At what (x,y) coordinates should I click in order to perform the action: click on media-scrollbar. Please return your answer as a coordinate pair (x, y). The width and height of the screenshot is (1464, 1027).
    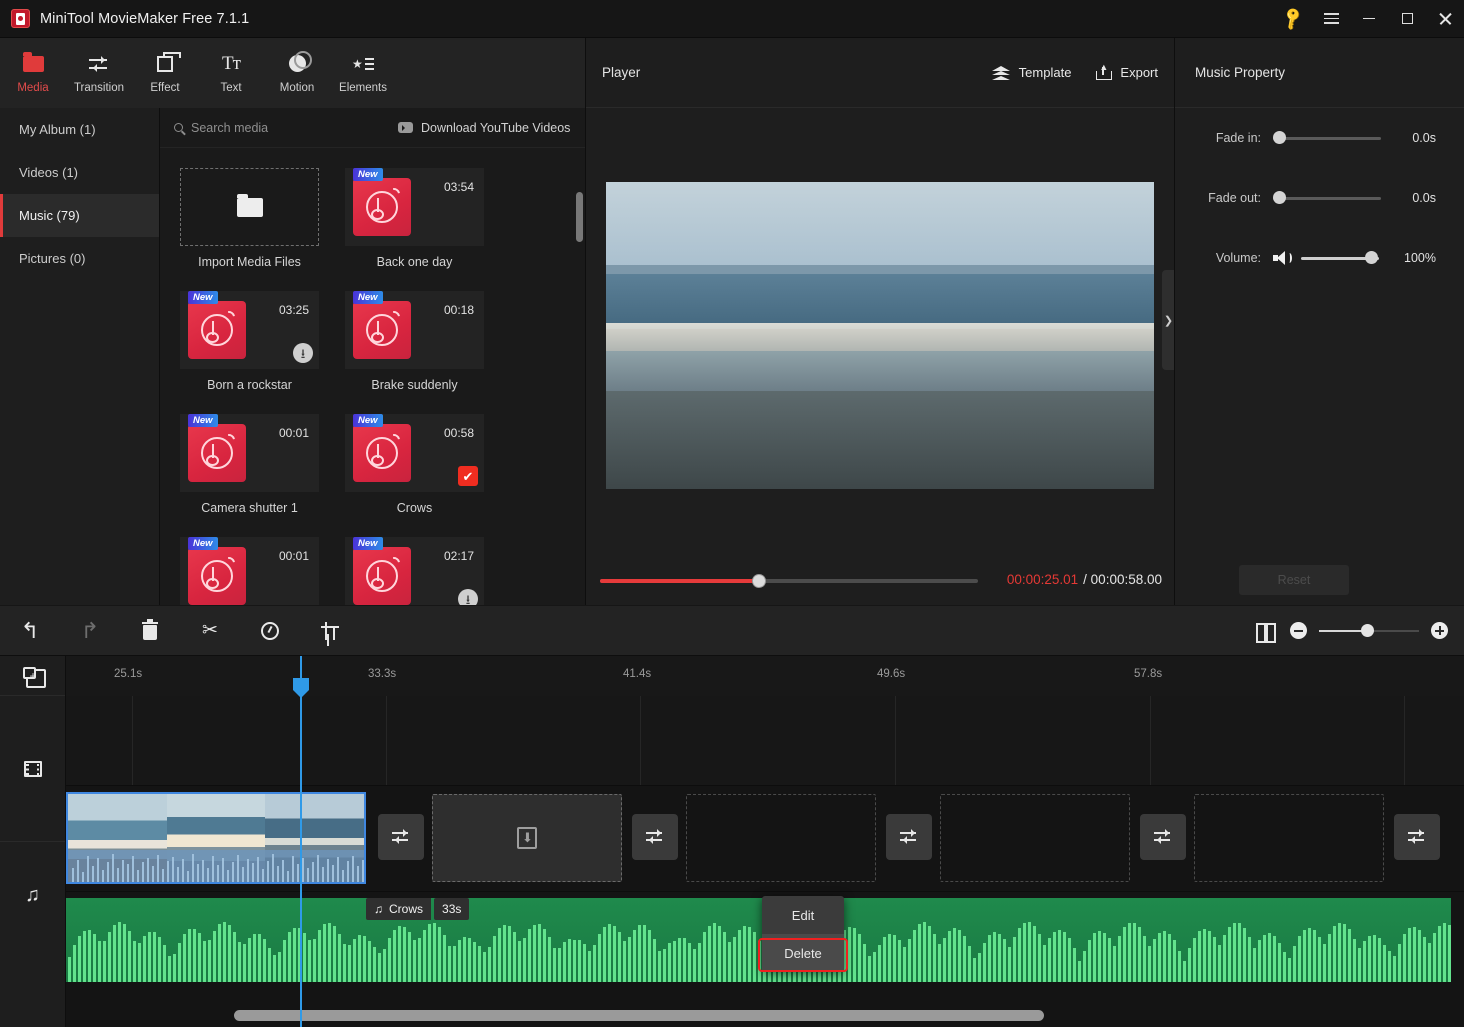
    Looking at the image, I should click on (579, 217).